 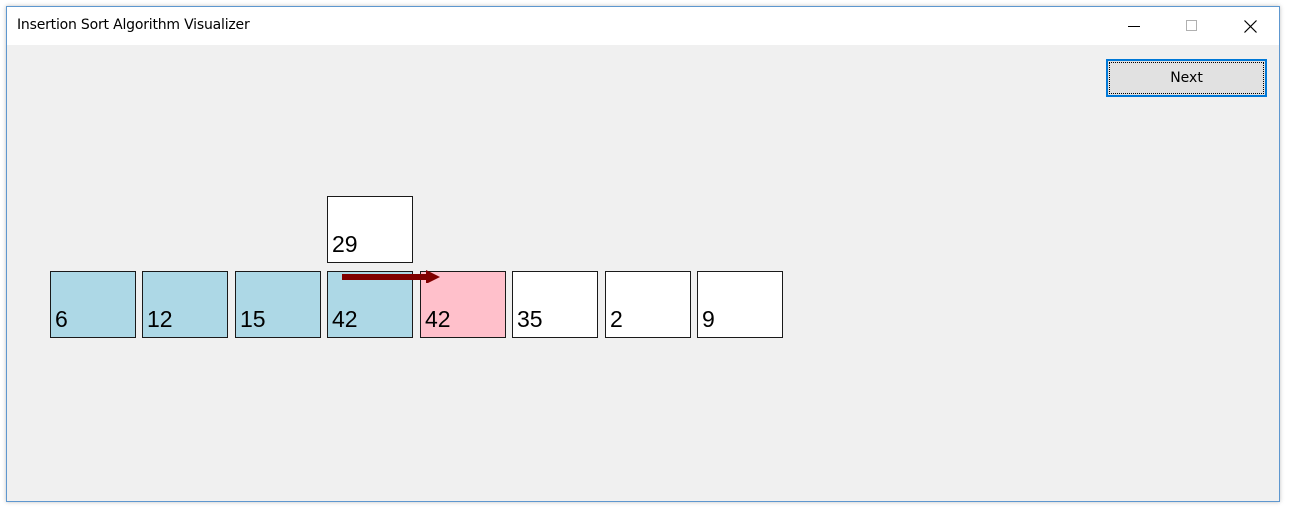 I want to click on close-button, so click(x=1250, y=26).